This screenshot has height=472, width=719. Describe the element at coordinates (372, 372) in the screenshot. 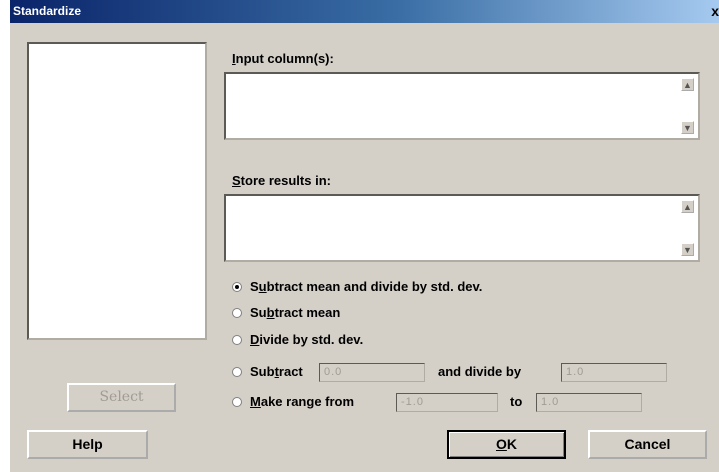

I see `subtract-value-field: 0.0` at that location.